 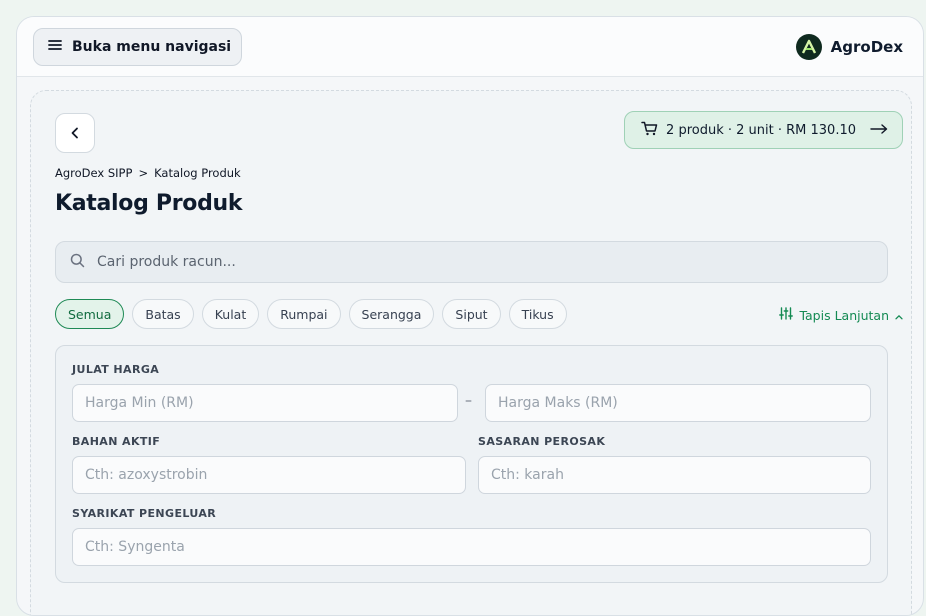 What do you see at coordinates (116, 369) in the screenshot?
I see `price-range-label: JULAT HARGA` at bounding box center [116, 369].